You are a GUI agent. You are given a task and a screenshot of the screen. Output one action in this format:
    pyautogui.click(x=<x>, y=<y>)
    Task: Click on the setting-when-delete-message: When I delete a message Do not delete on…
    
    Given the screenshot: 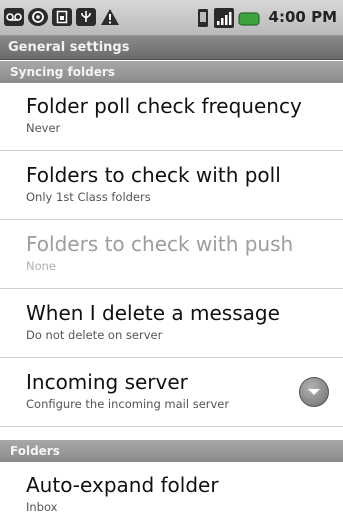 What is the action you would take?
    pyautogui.click(x=171, y=324)
    